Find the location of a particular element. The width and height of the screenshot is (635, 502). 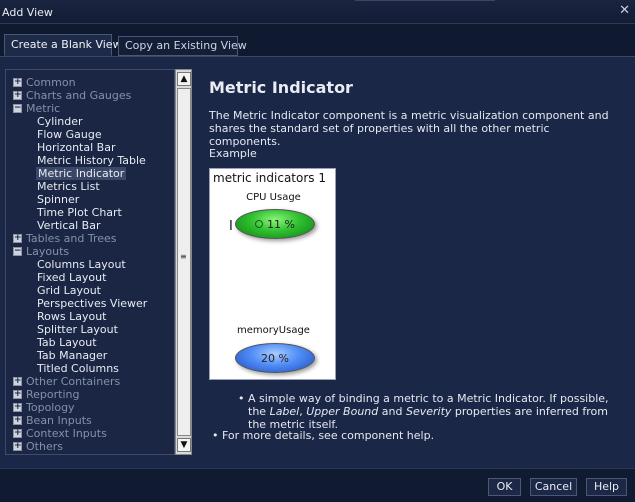

cancel-button: Cancel is located at coordinates (553, 487).